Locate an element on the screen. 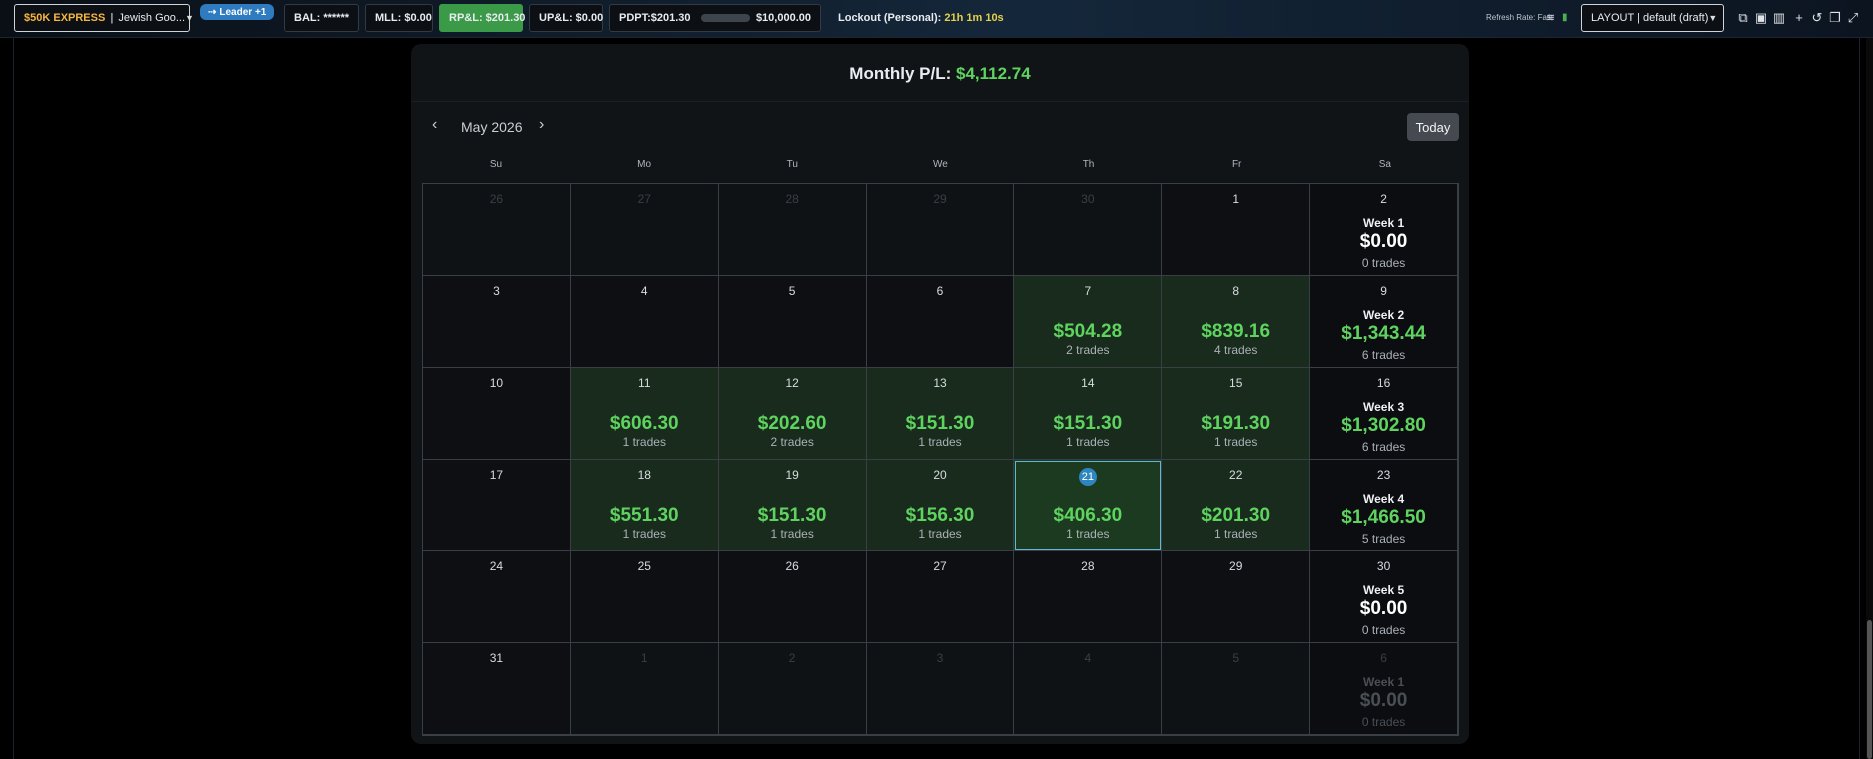 The image size is (1873, 759). calendar-day-cell: 10 is located at coordinates (497, 413).